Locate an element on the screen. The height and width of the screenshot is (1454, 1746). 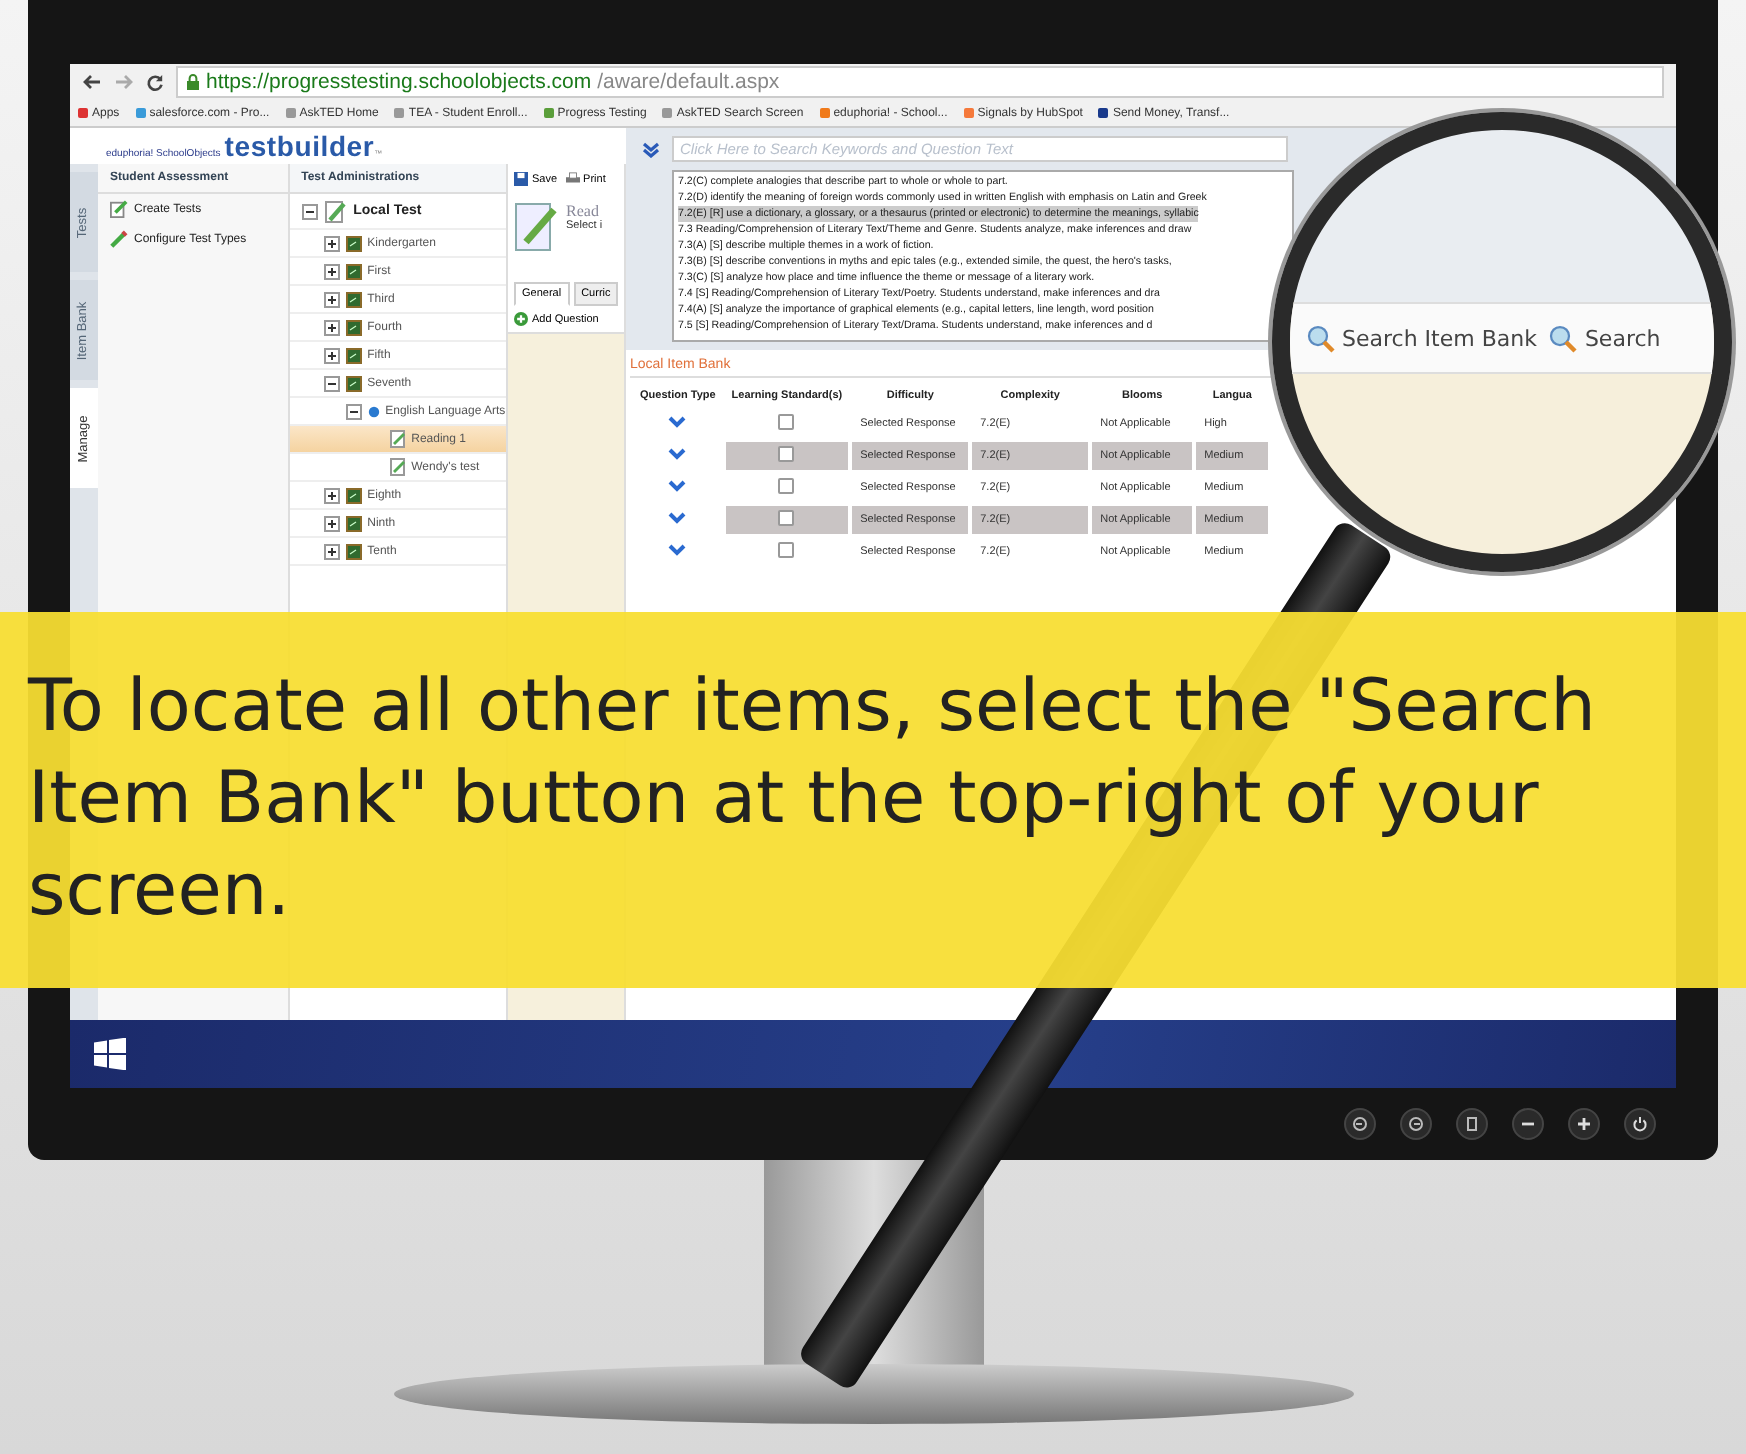
windows-logo-icon is located at coordinates (110, 1054).